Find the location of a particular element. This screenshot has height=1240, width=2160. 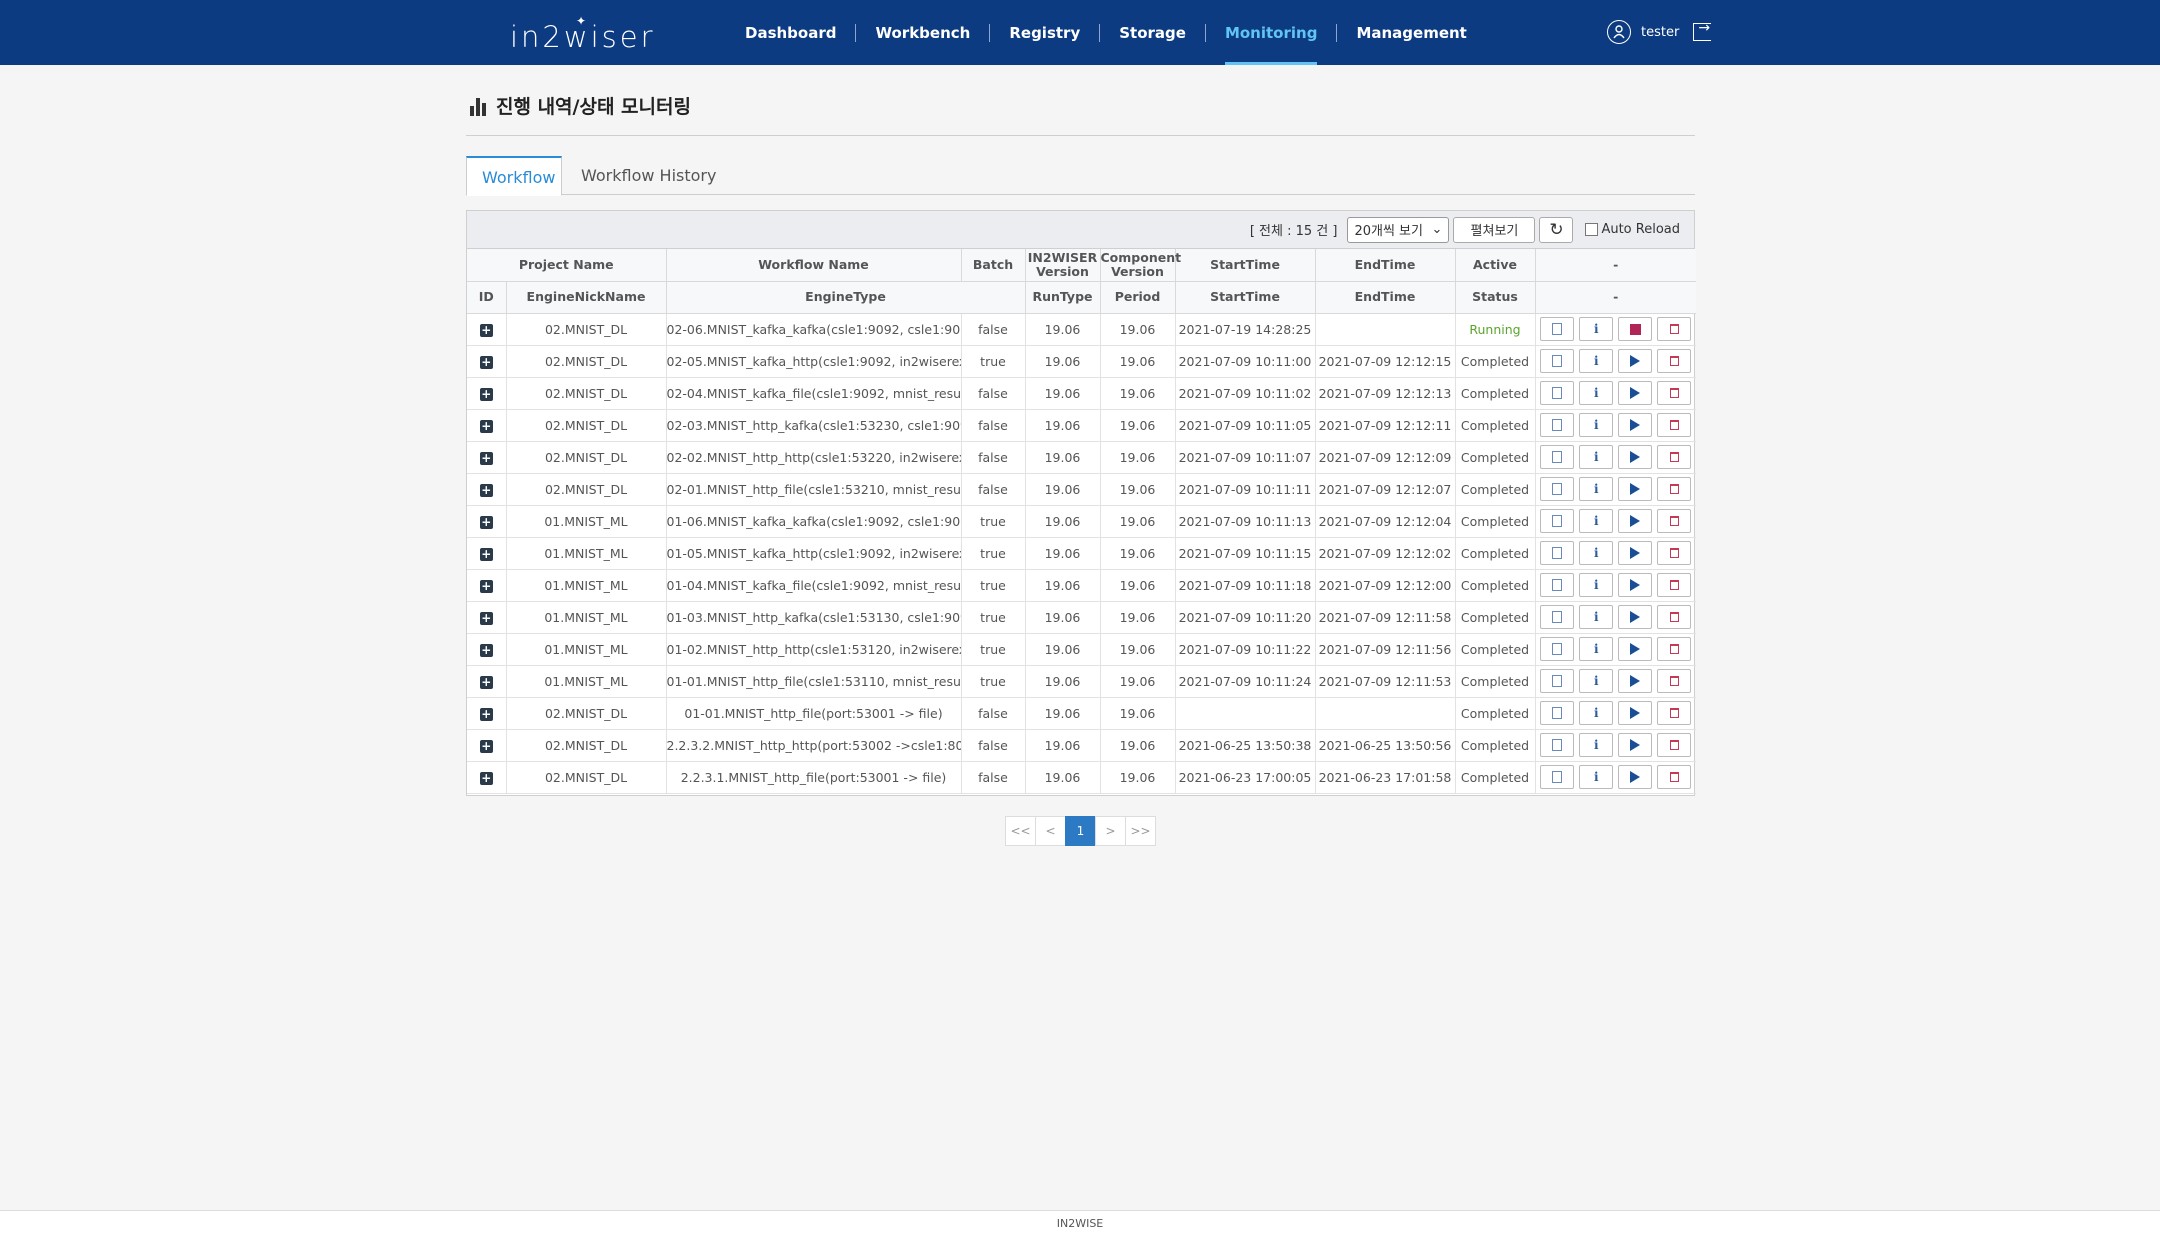

last-page-button: >> is located at coordinates (1140, 831).